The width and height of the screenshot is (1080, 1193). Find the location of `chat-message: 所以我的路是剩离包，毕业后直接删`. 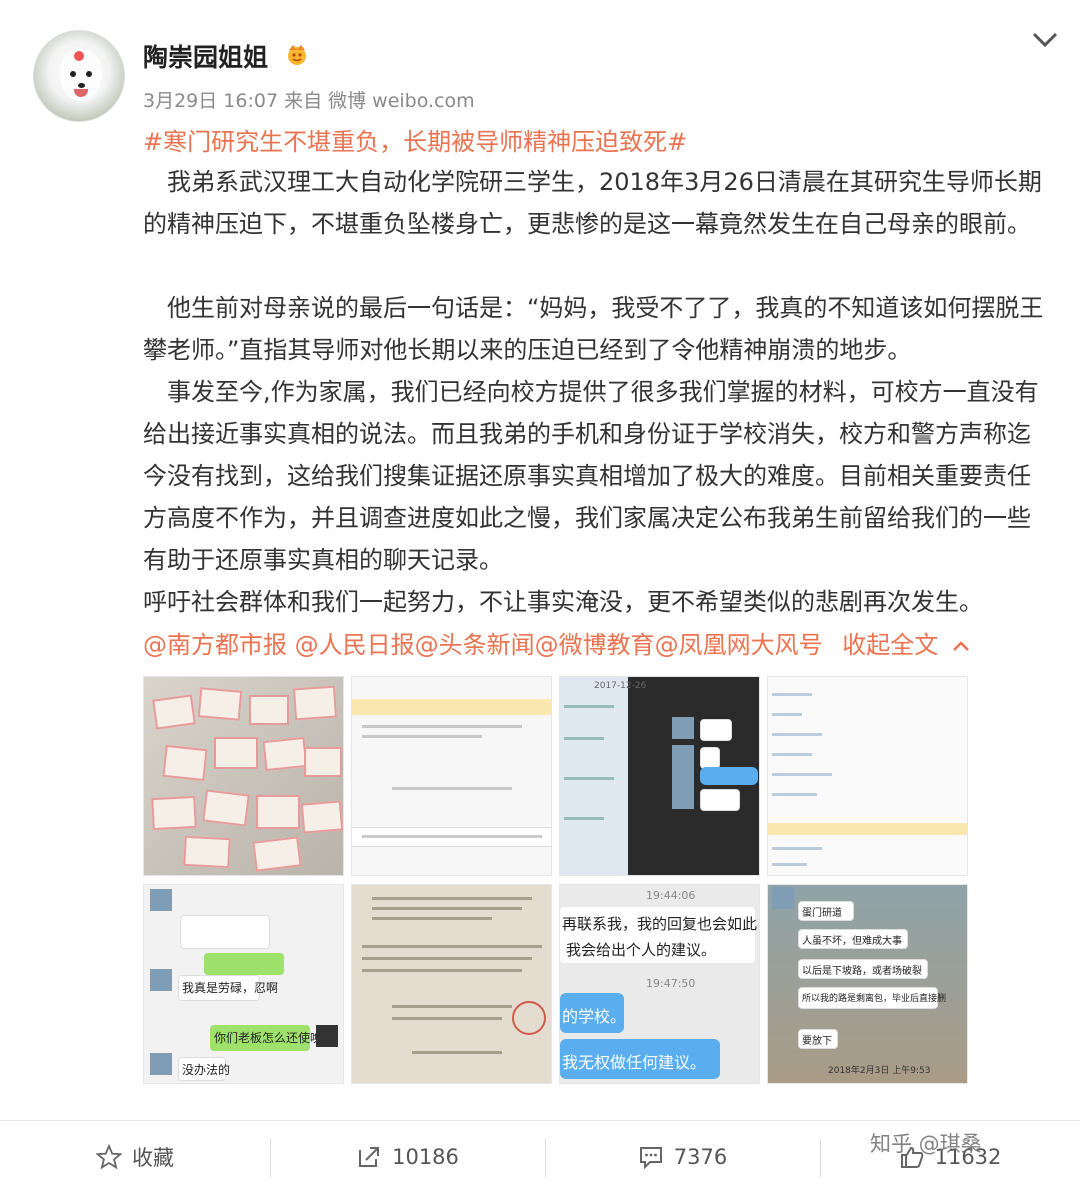

chat-message: 所以我的路是剩离包，毕业后直接删 is located at coordinates (874, 999).